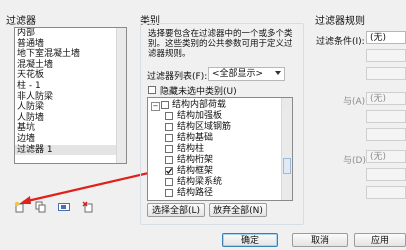  I want to click on filter-list-item: 天花板, so click(70, 75).